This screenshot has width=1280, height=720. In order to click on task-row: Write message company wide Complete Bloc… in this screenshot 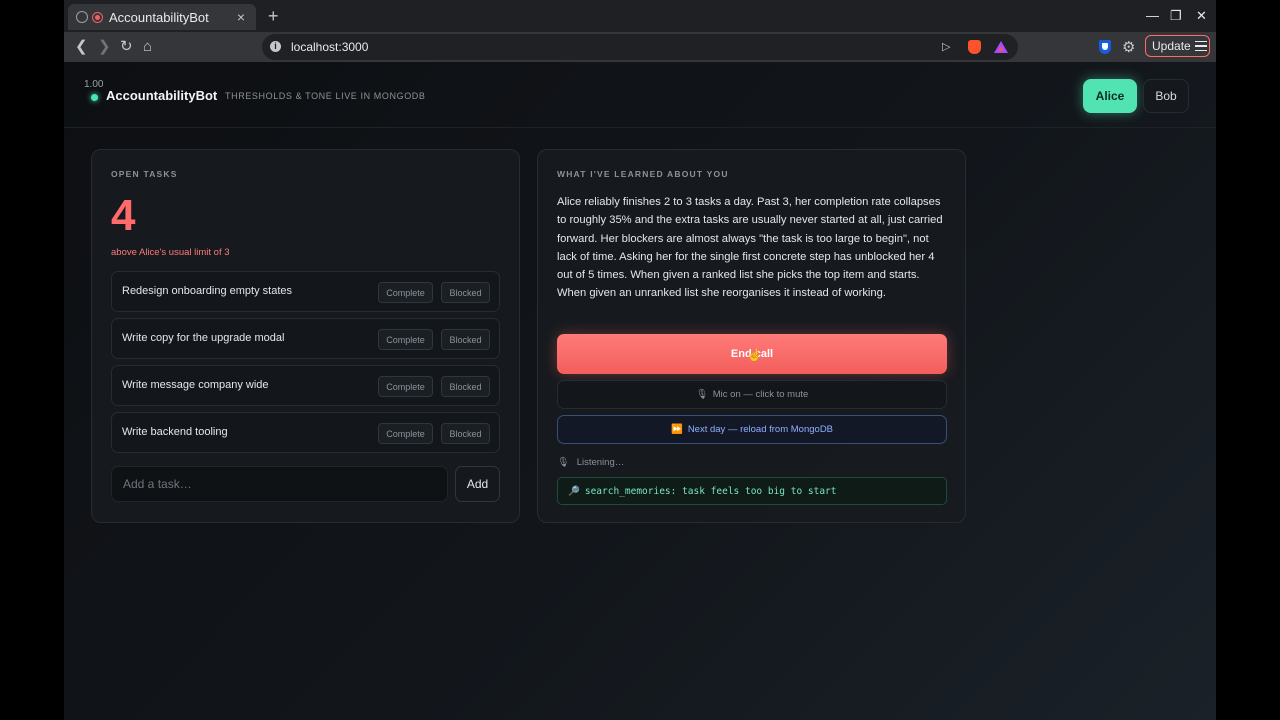, I will do `click(305, 385)`.